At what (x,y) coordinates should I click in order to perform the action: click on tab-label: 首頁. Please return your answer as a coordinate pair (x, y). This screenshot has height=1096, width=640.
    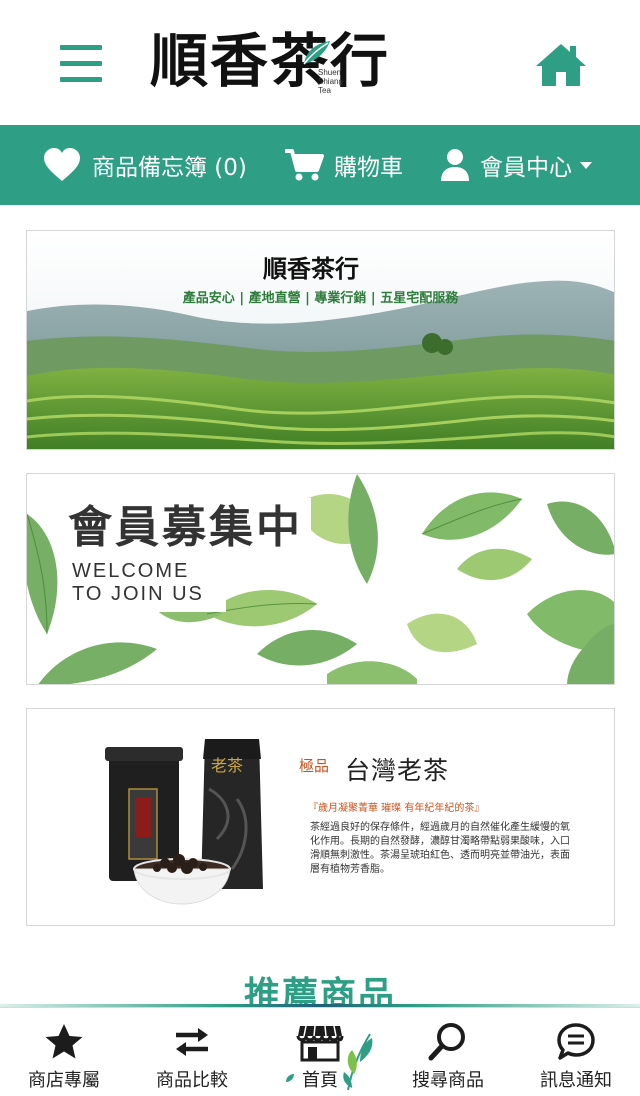
    Looking at the image, I should click on (320, 1080).